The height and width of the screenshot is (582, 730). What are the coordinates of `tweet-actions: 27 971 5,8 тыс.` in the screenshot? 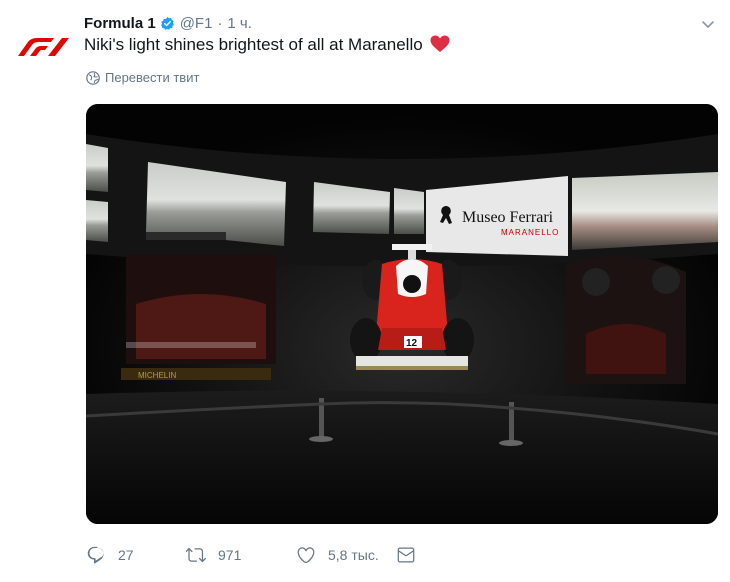 It's located at (256, 555).